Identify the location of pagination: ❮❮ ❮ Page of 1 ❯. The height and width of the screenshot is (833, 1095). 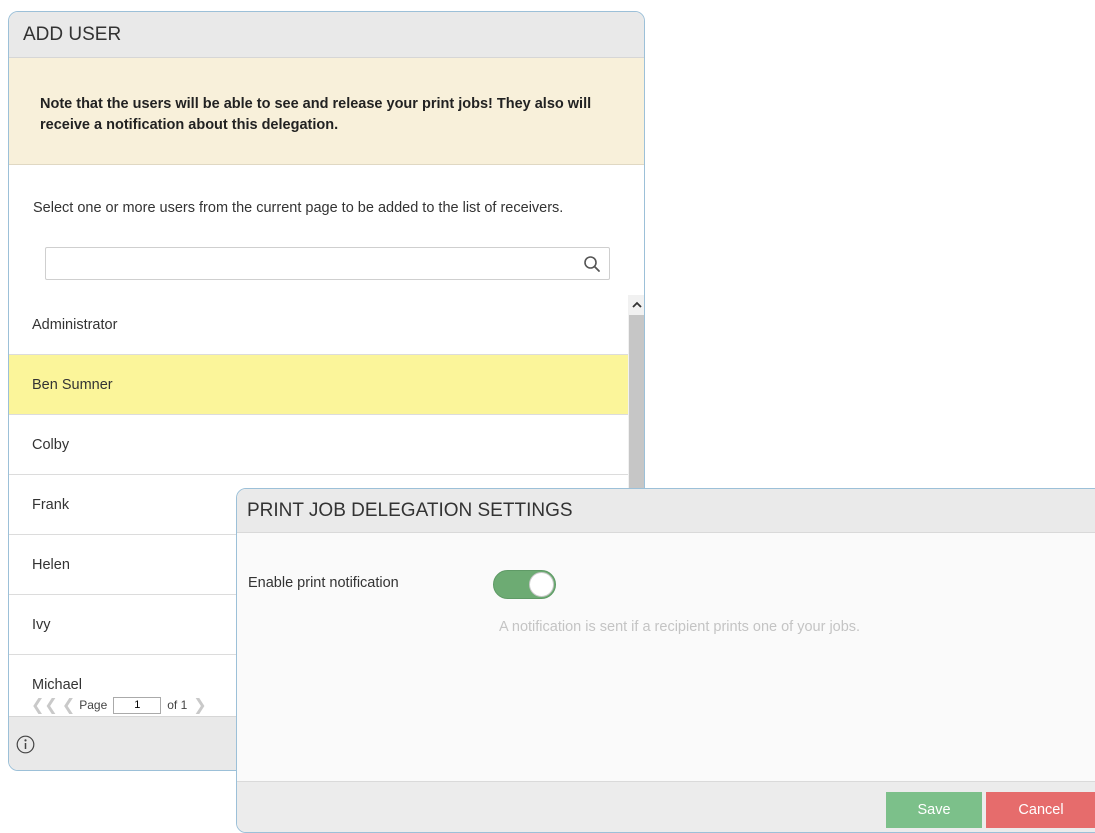
(121, 705).